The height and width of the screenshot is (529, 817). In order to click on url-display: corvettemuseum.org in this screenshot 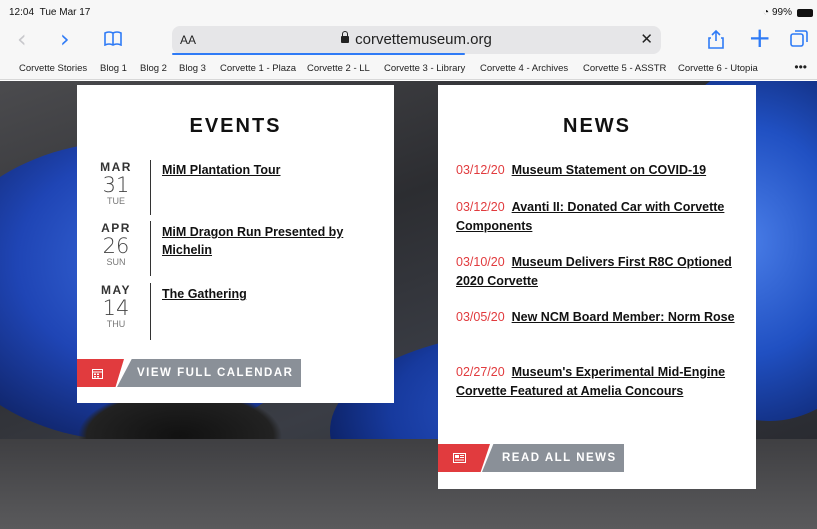, I will do `click(416, 39)`.